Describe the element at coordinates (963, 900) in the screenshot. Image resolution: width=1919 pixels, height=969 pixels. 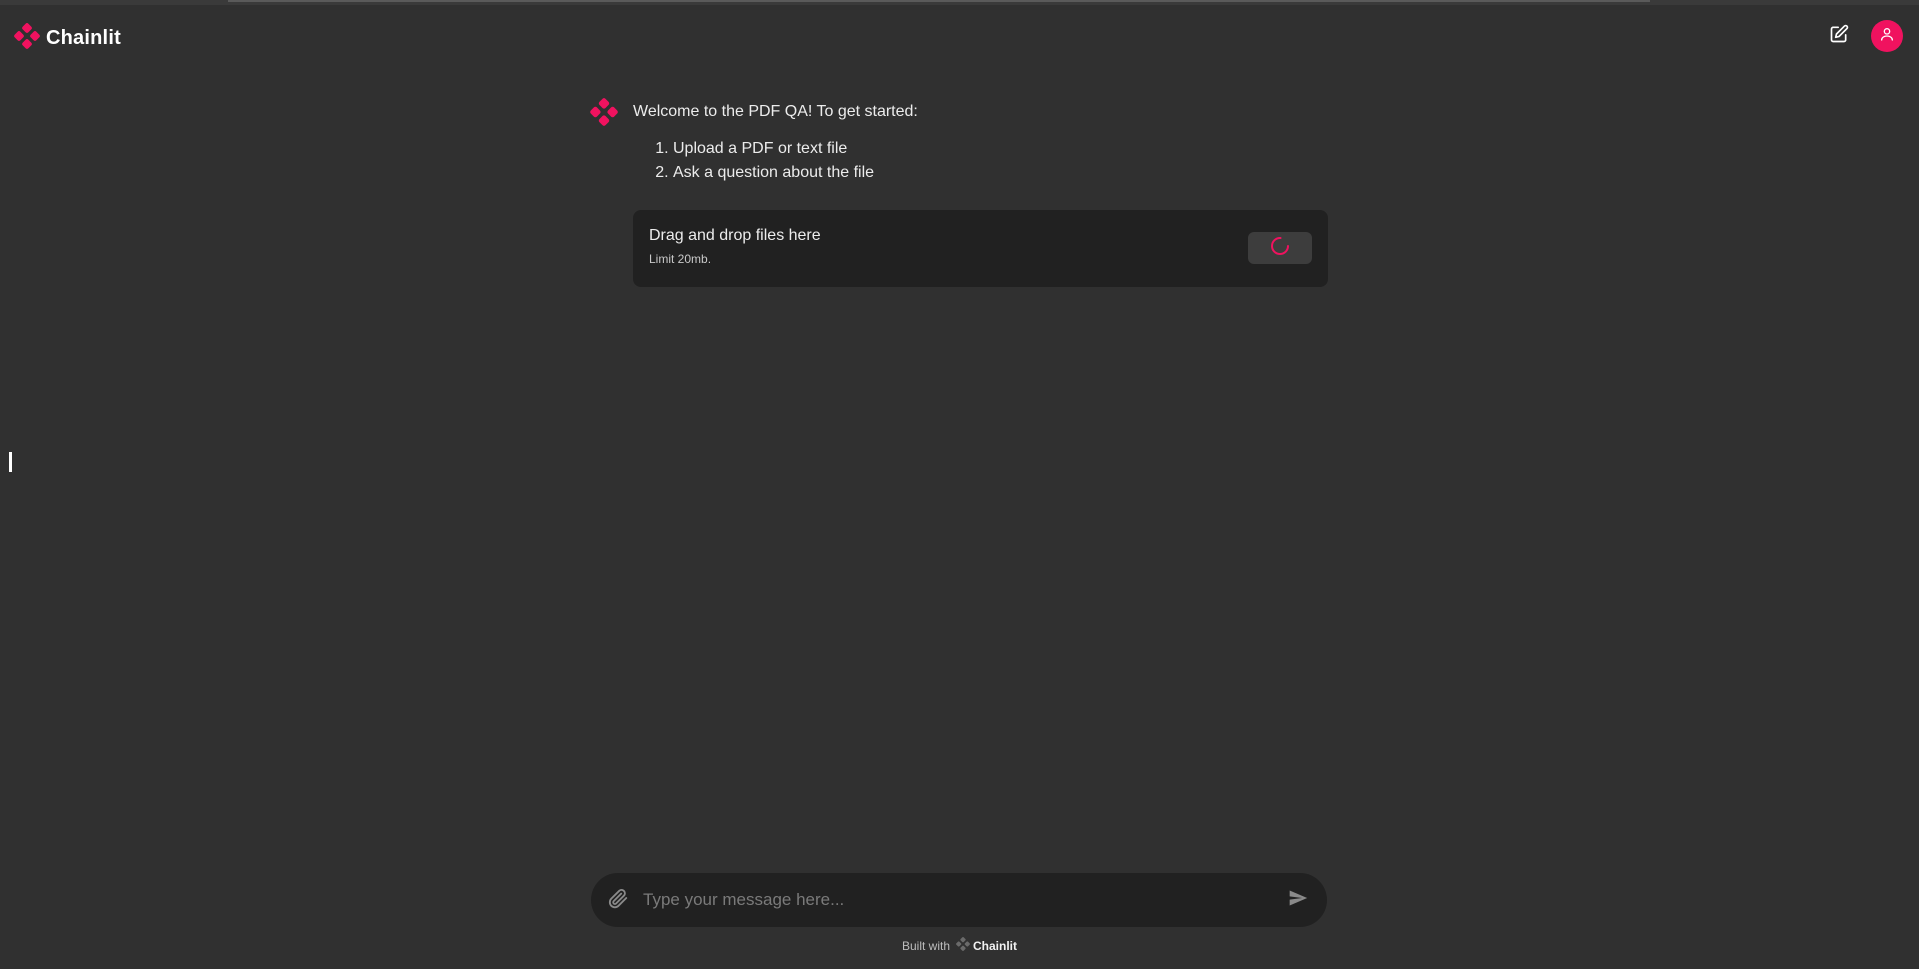
I see `message-input` at that location.